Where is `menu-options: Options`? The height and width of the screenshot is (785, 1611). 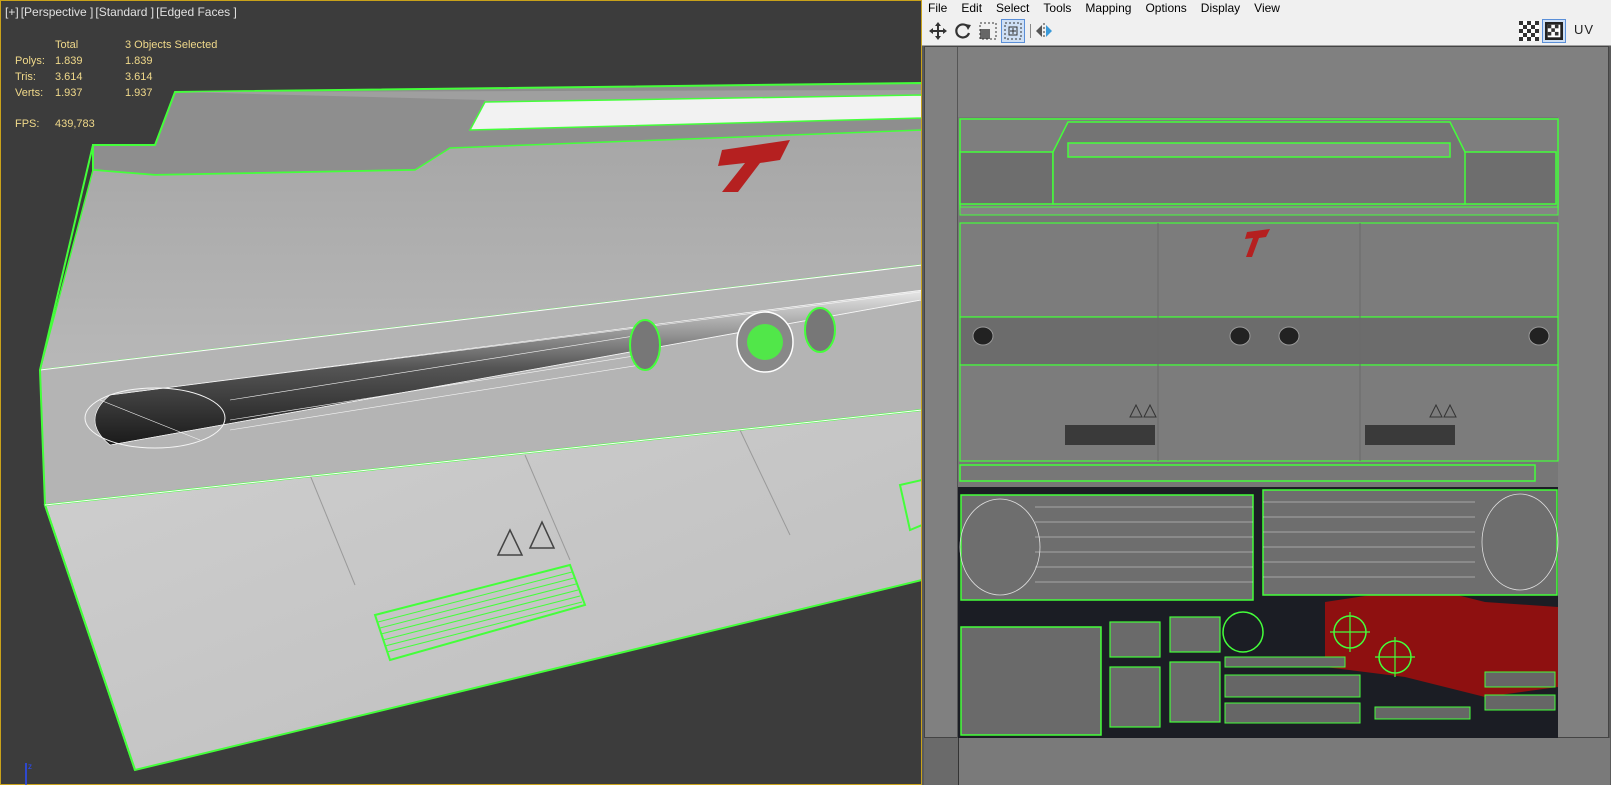 menu-options: Options is located at coordinates (1165, 8).